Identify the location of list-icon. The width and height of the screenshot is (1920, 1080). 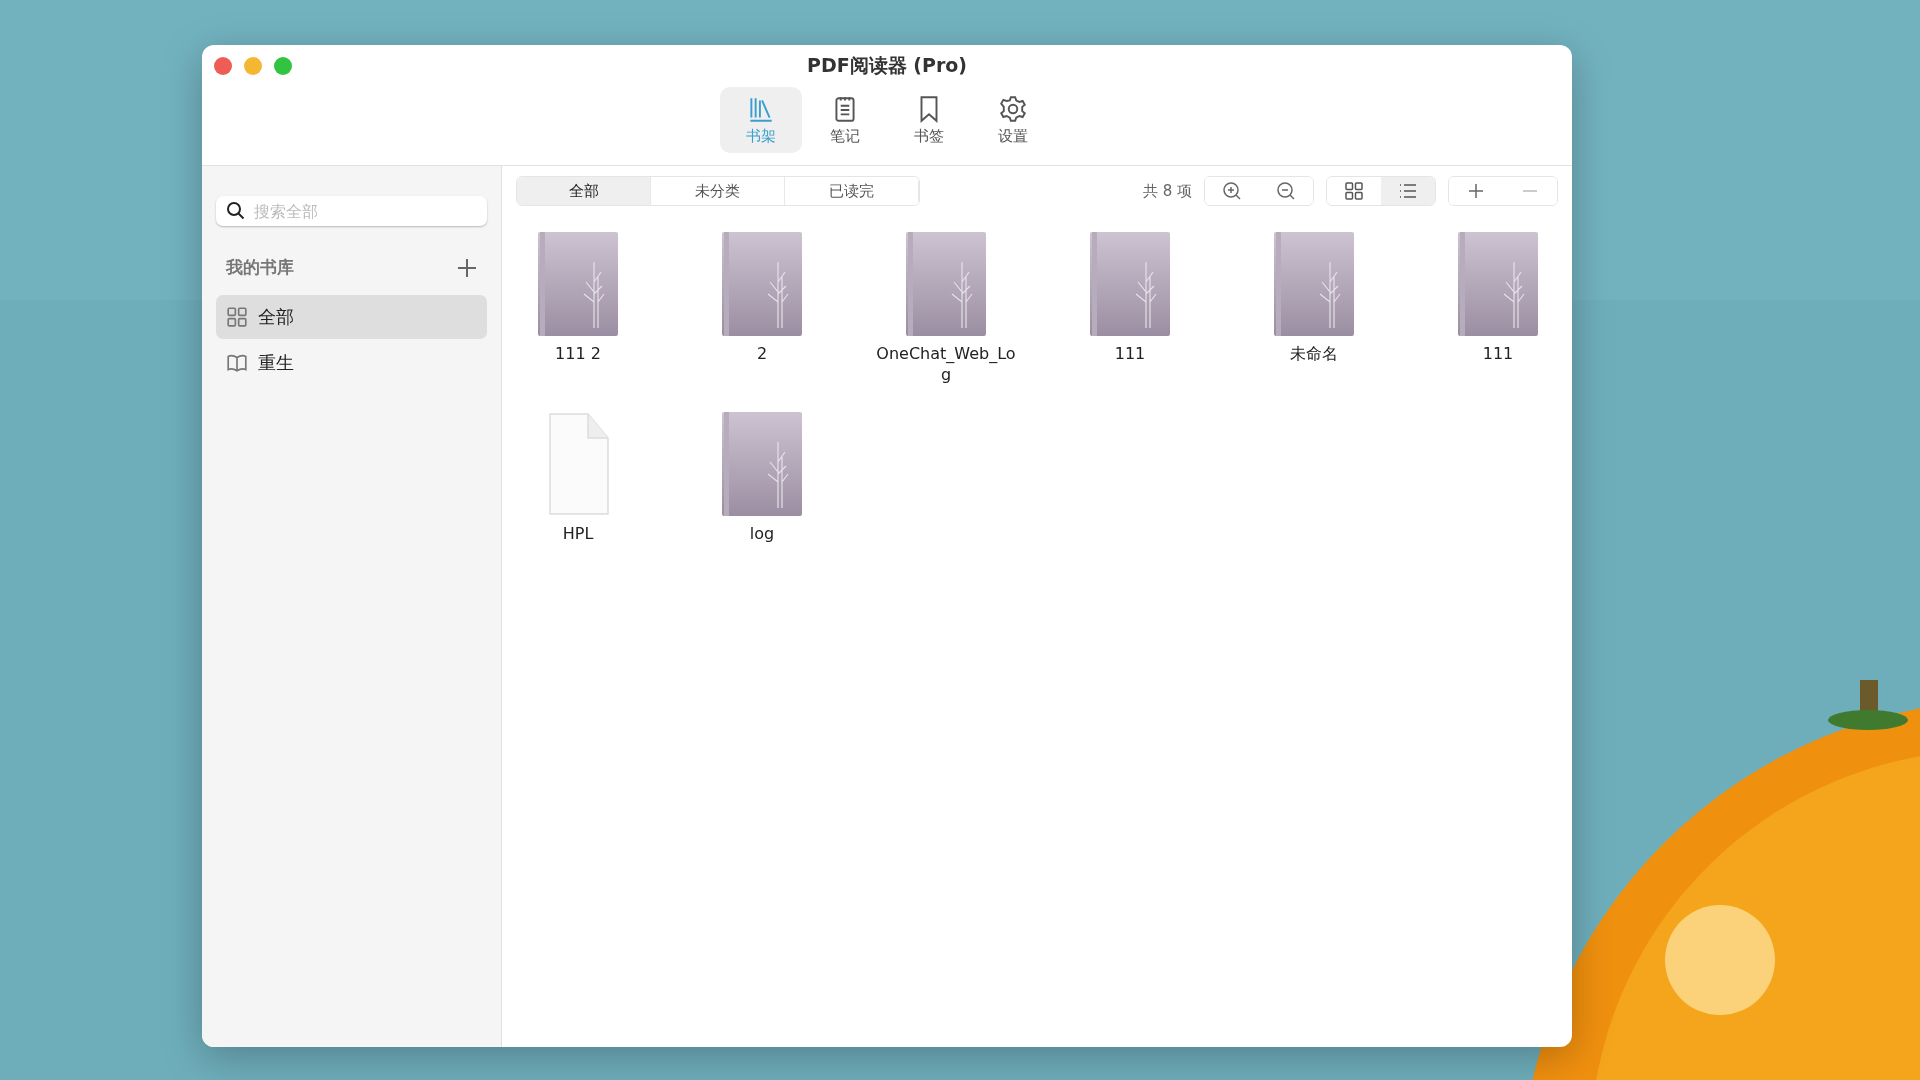
(1408, 191).